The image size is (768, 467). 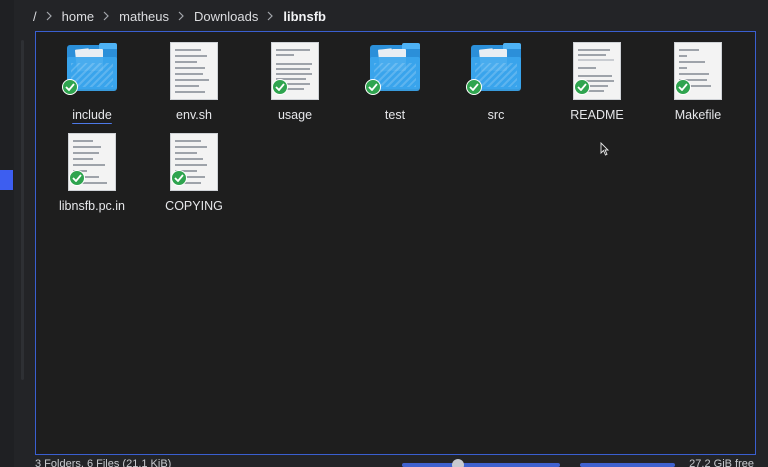 What do you see at coordinates (92, 115) in the screenshot?
I see `item-label: include` at bounding box center [92, 115].